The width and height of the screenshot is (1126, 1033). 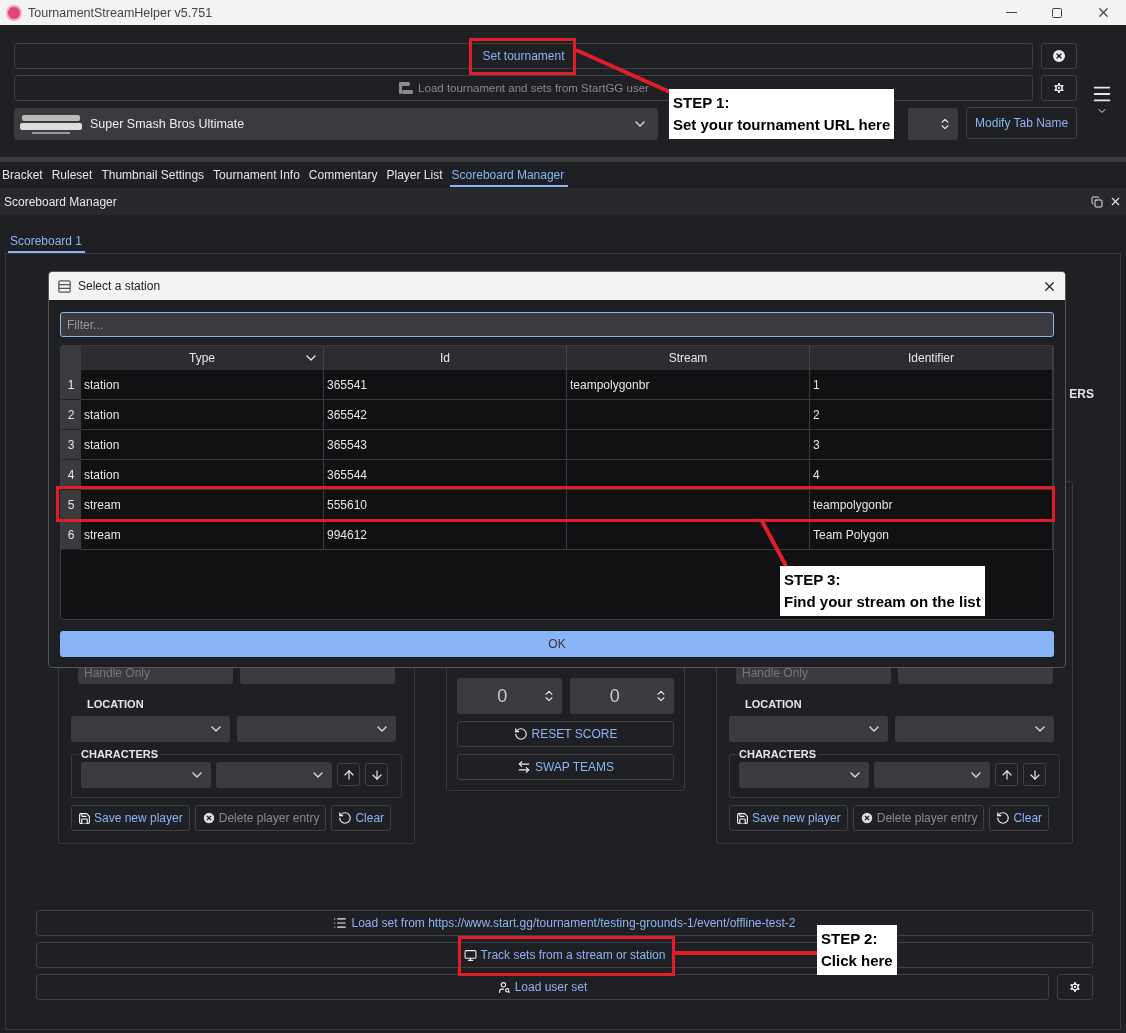 What do you see at coordinates (73, 177) in the screenshot?
I see `tab: Ruleset` at bounding box center [73, 177].